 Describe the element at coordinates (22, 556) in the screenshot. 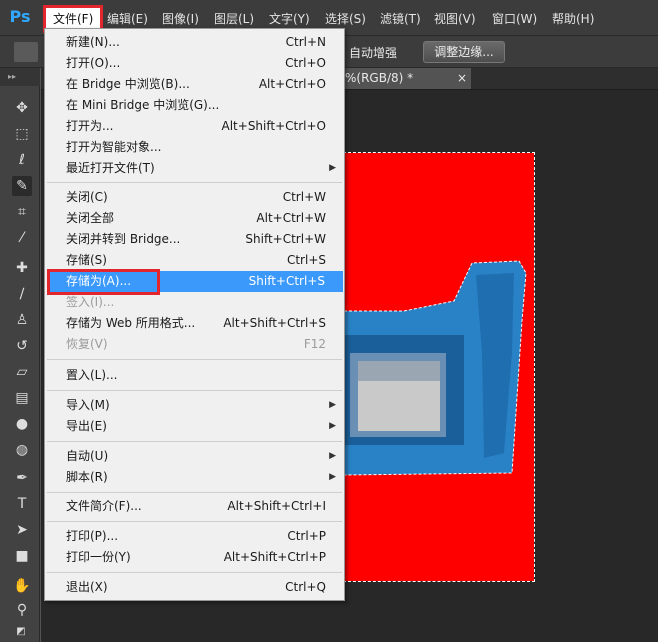

I see `rectangle-icon: ■` at that location.